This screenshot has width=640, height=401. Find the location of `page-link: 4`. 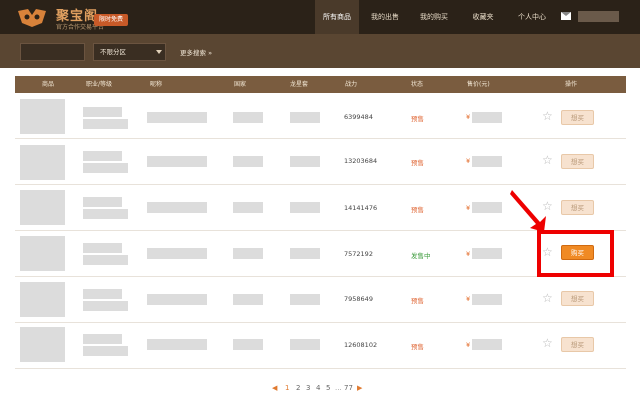

page-link: 4 is located at coordinates (318, 388).